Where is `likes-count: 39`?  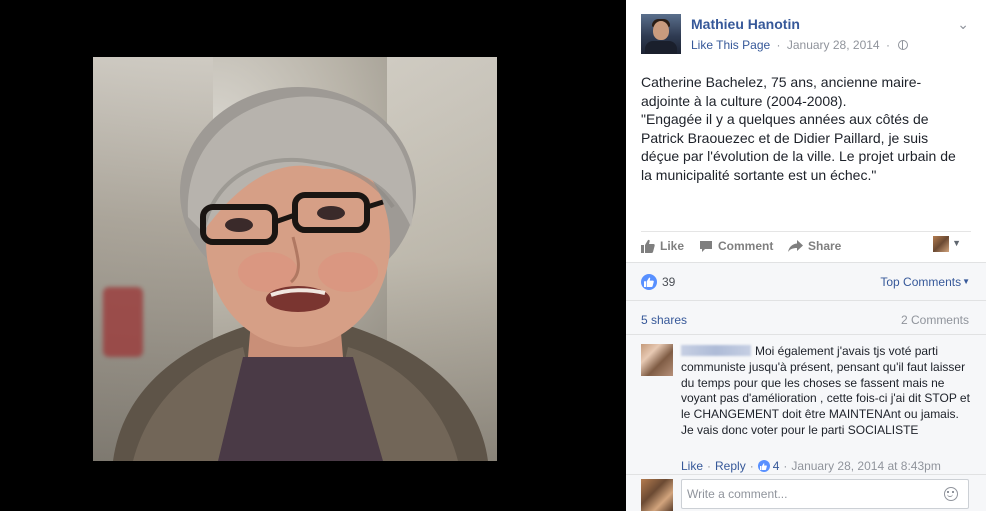 likes-count: 39 is located at coordinates (669, 282).